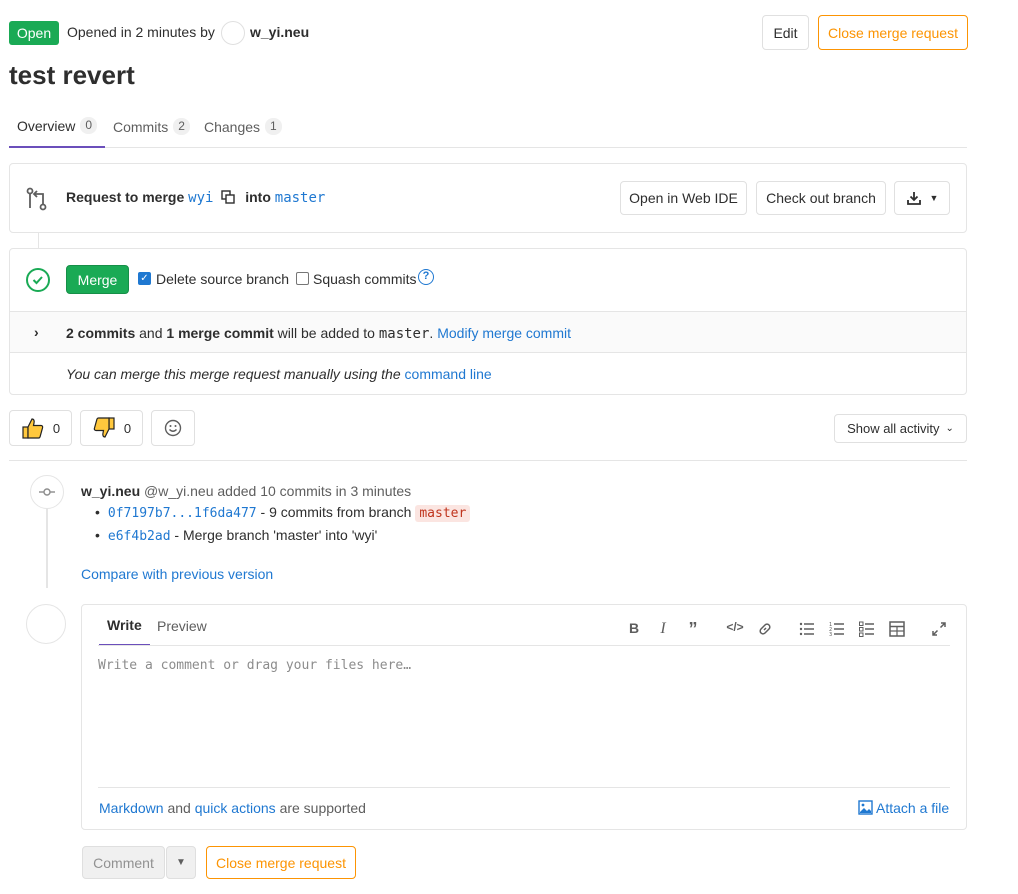  I want to click on quick-actions-link: quick actions, so click(235, 808).